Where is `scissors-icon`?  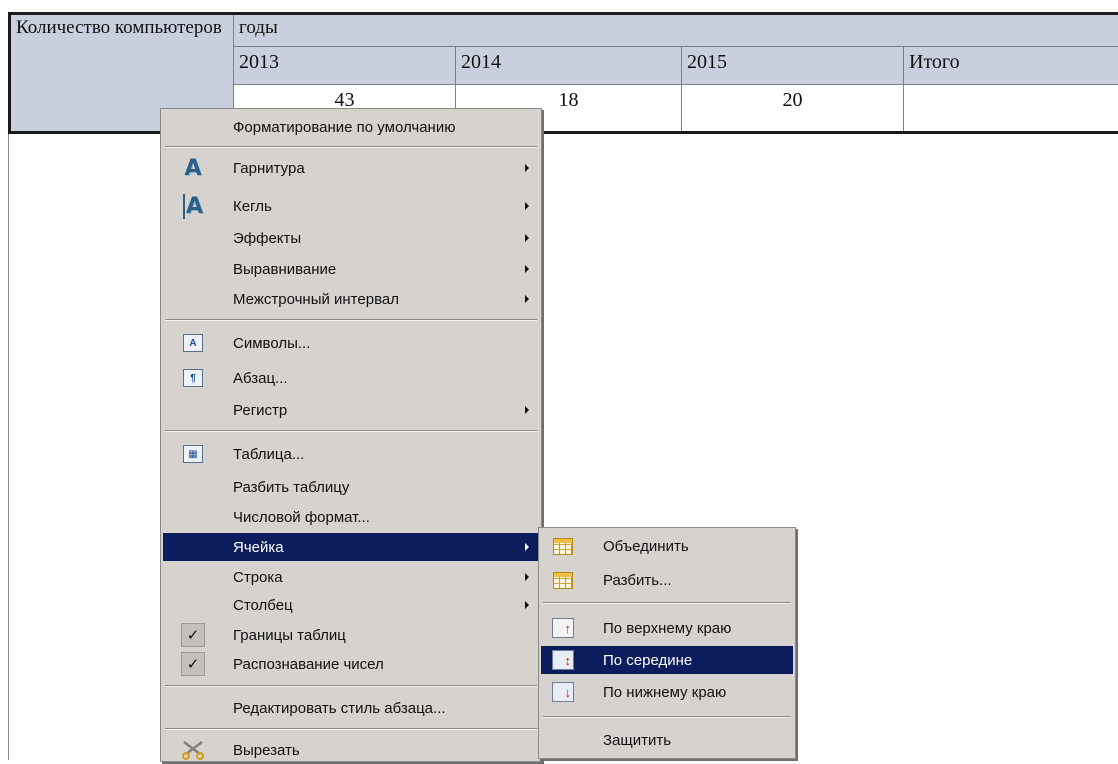 scissors-icon is located at coordinates (193, 750).